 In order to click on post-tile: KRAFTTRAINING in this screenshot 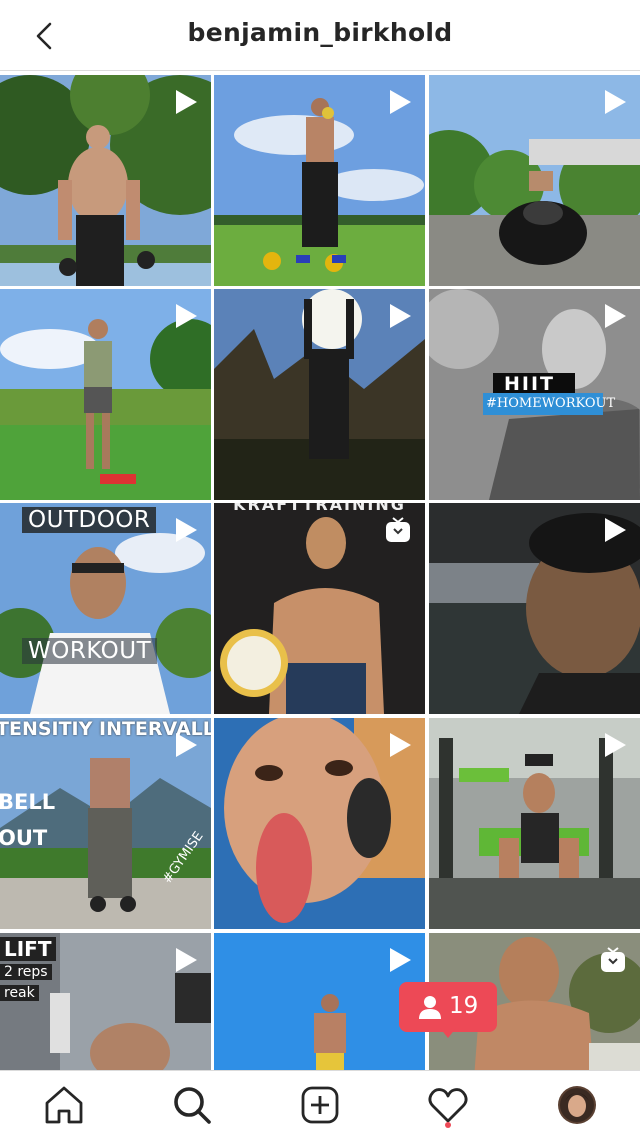, I will do `click(319, 608)`.